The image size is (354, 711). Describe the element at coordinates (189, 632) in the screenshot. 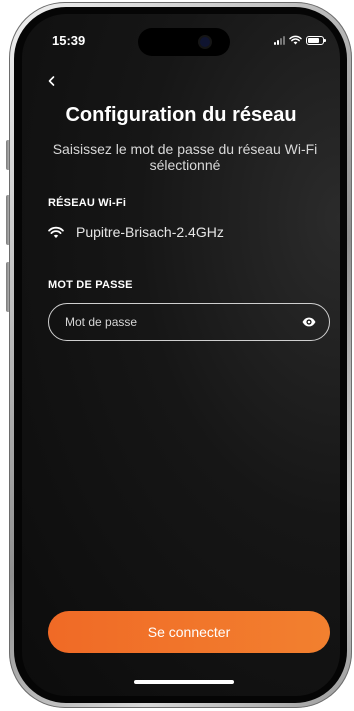

I see `connect-button: Se connecter` at that location.